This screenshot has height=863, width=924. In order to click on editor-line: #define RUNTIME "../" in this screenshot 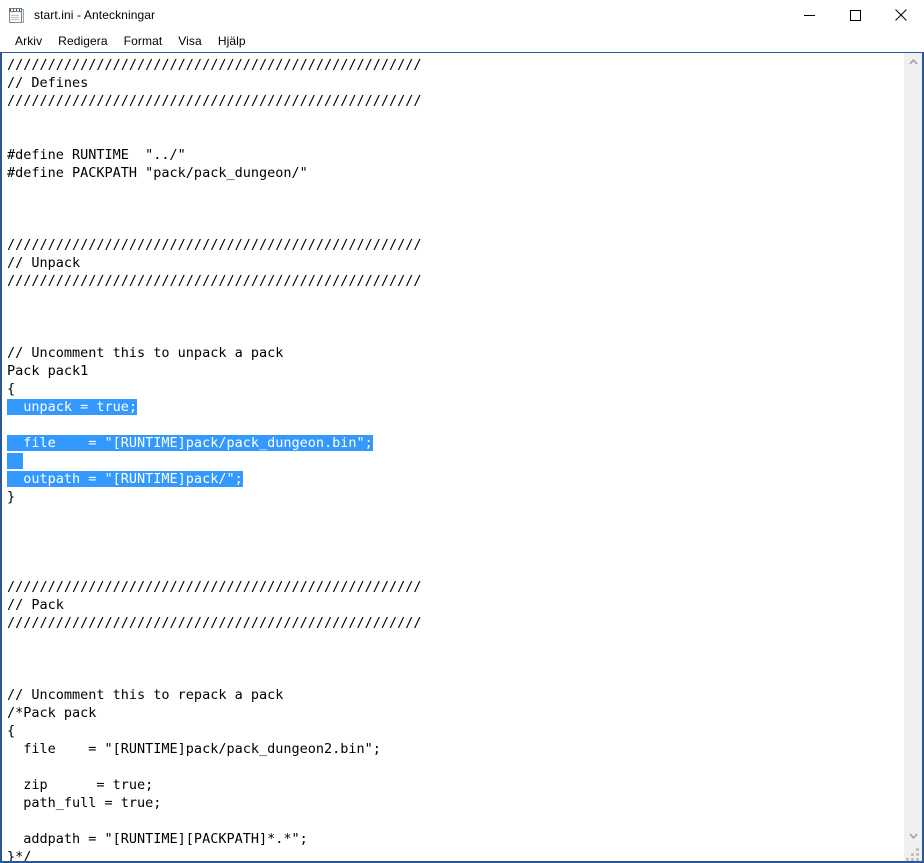, I will do `click(96, 155)`.